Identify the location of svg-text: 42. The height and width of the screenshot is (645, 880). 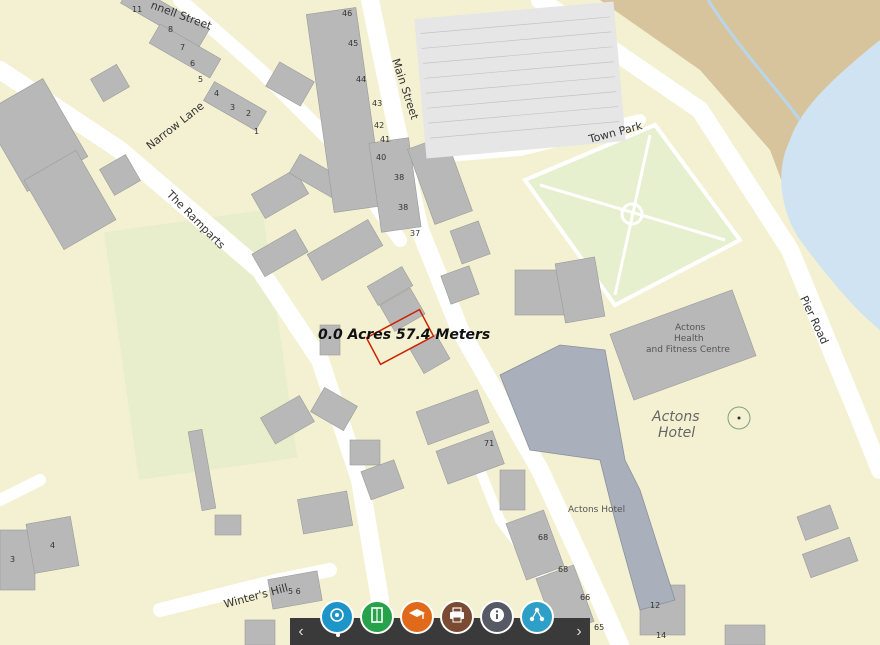
(379, 125).